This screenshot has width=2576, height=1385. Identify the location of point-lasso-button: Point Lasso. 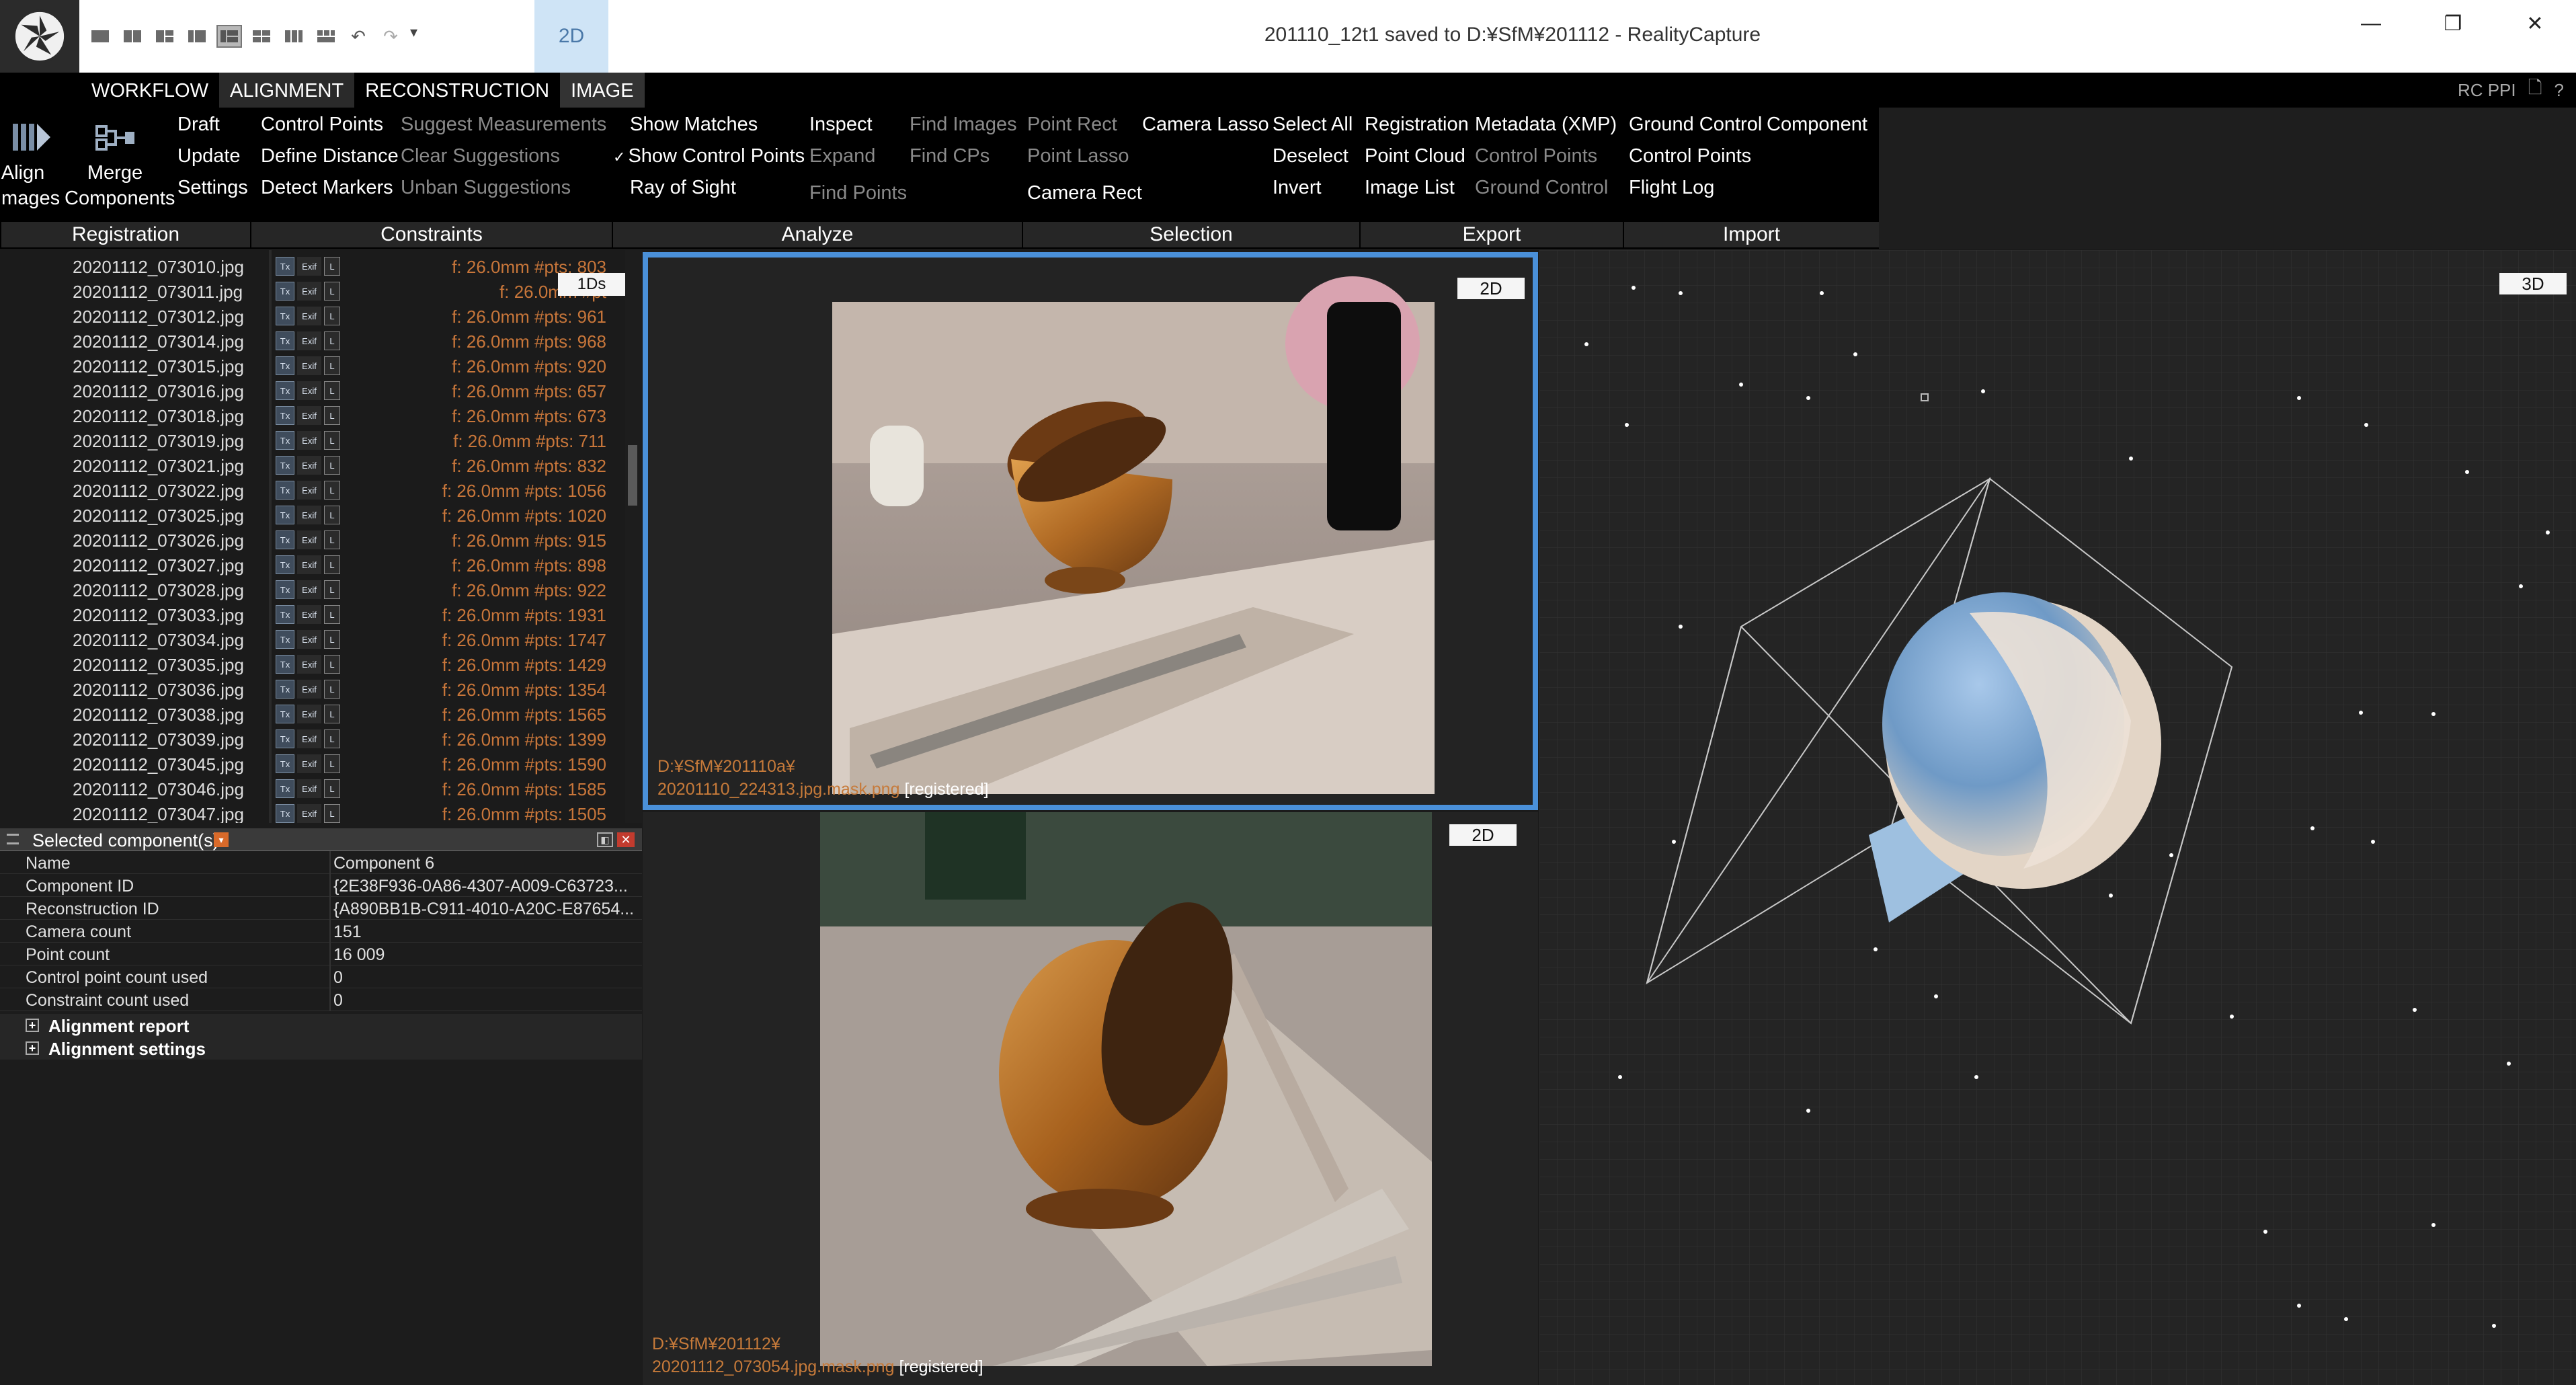
(1078, 156).